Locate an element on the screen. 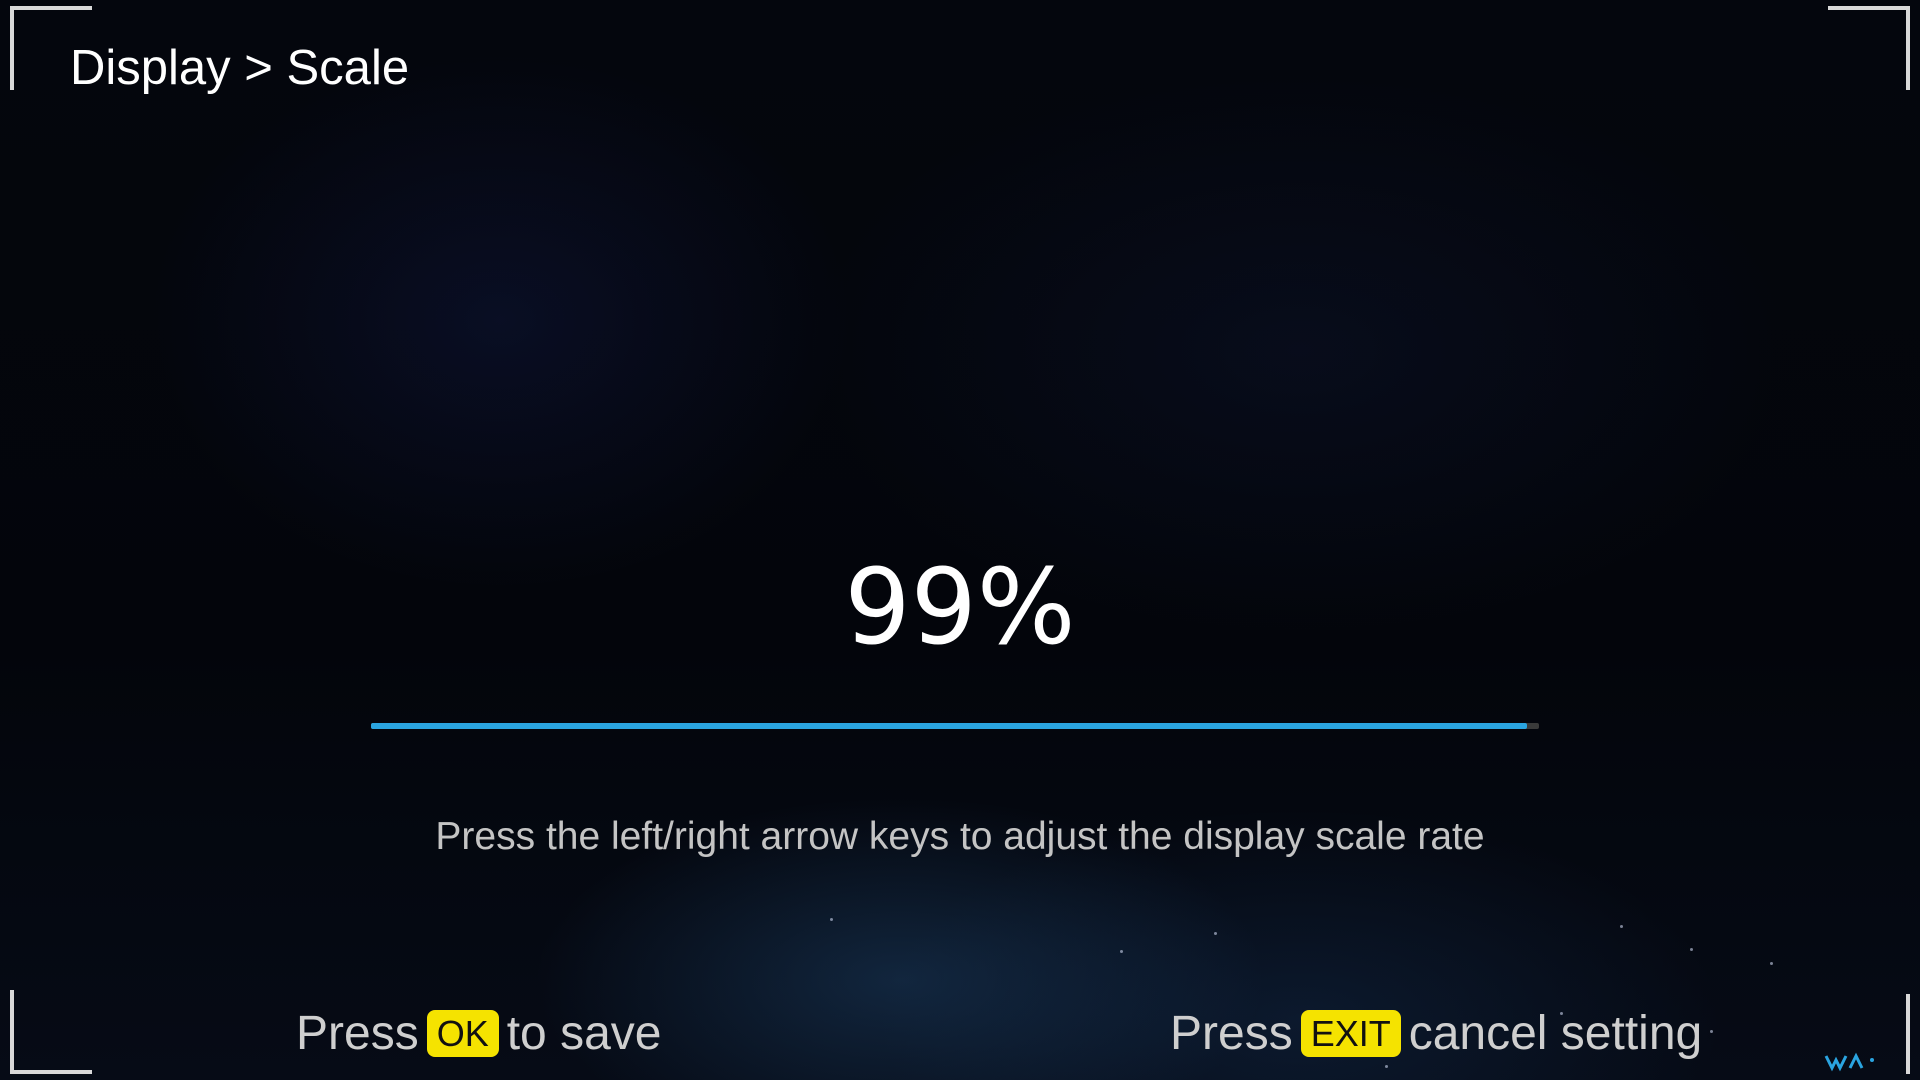 The width and height of the screenshot is (1920, 1080). ok-key-badge: OK is located at coordinates (462, 1033).